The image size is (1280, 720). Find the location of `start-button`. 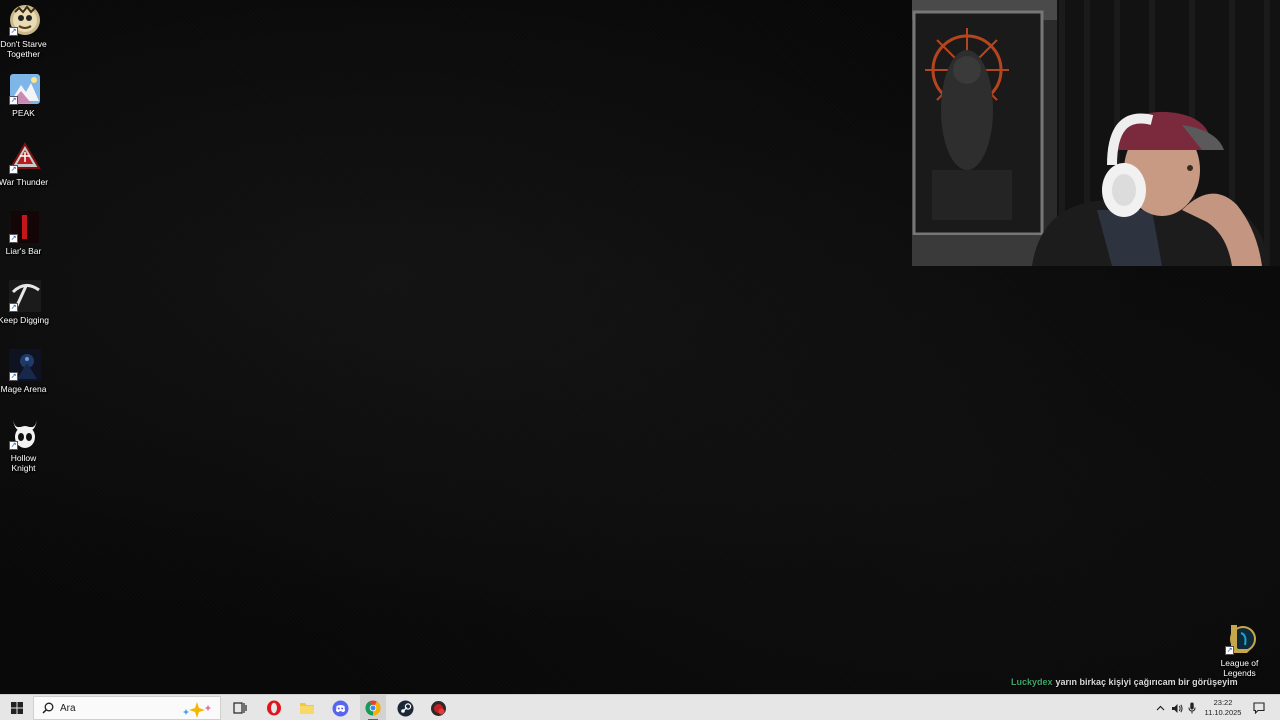

start-button is located at coordinates (16, 707).